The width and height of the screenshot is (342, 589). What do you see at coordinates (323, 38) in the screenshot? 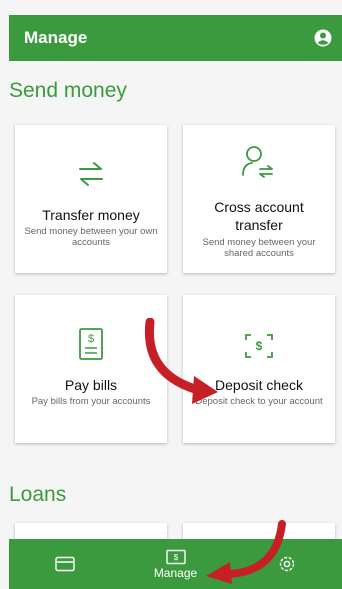
I see `account-circle-icon` at bounding box center [323, 38].